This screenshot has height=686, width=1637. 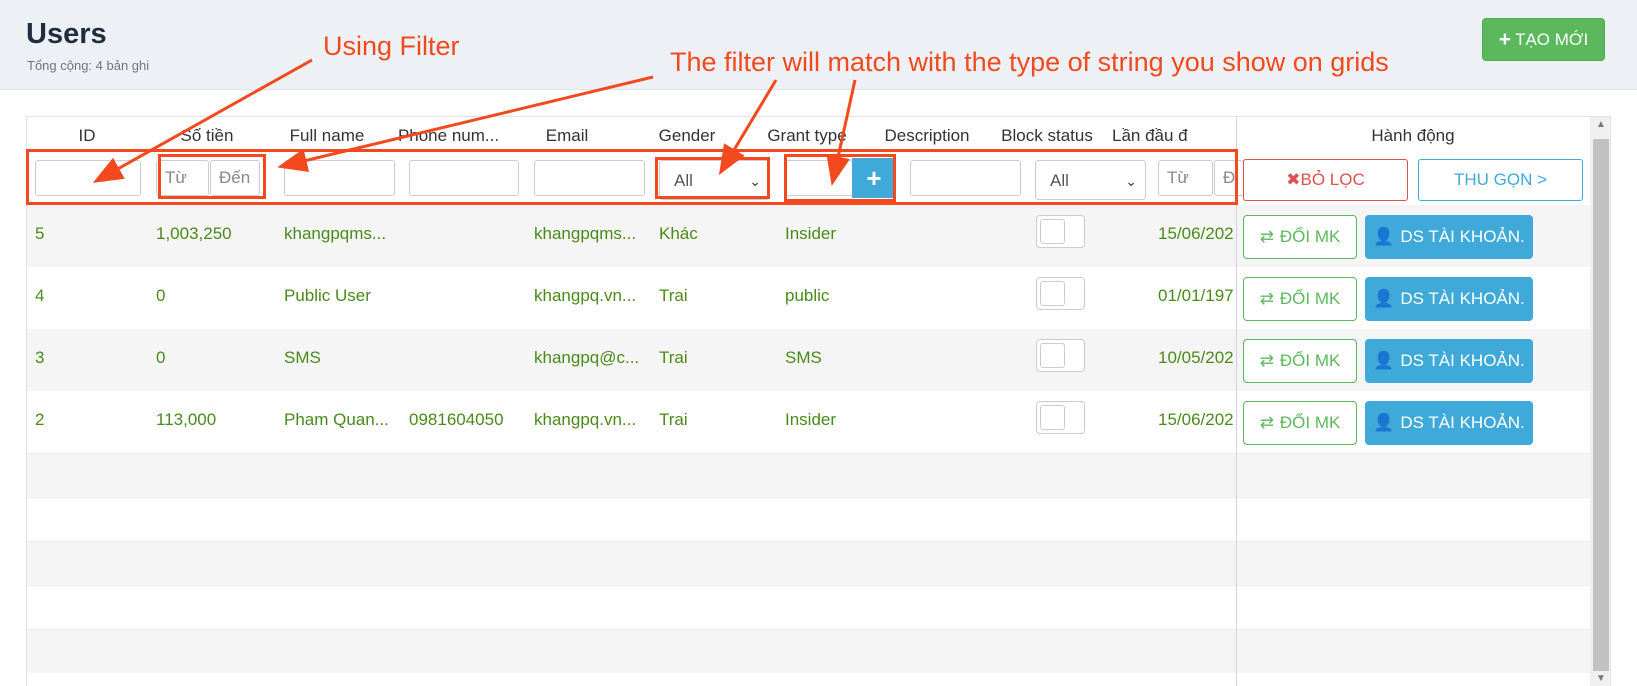 What do you see at coordinates (748, 127) in the screenshot?
I see `arrow-to-gender-filter` at bounding box center [748, 127].